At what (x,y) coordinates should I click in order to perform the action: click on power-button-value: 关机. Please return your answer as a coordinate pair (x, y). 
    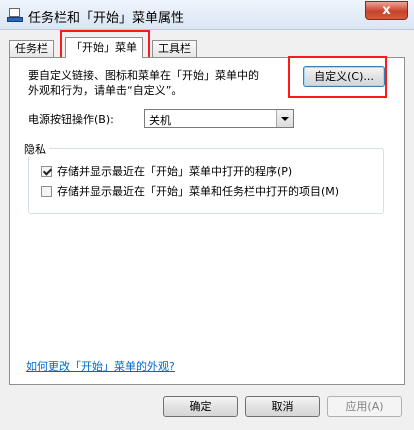
    Looking at the image, I should click on (160, 120).